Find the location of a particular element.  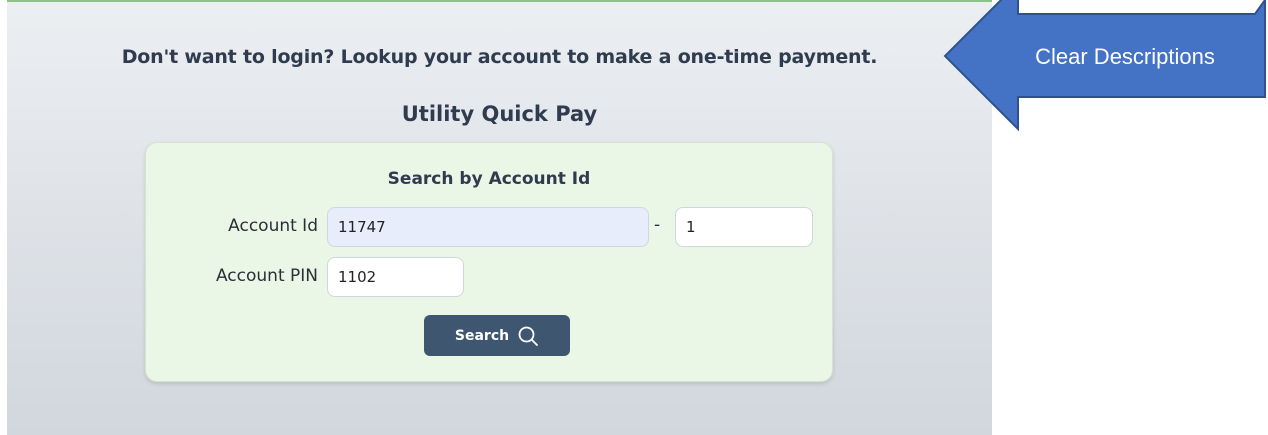

callout-label: Clear Descriptions is located at coordinates (1125, 56).